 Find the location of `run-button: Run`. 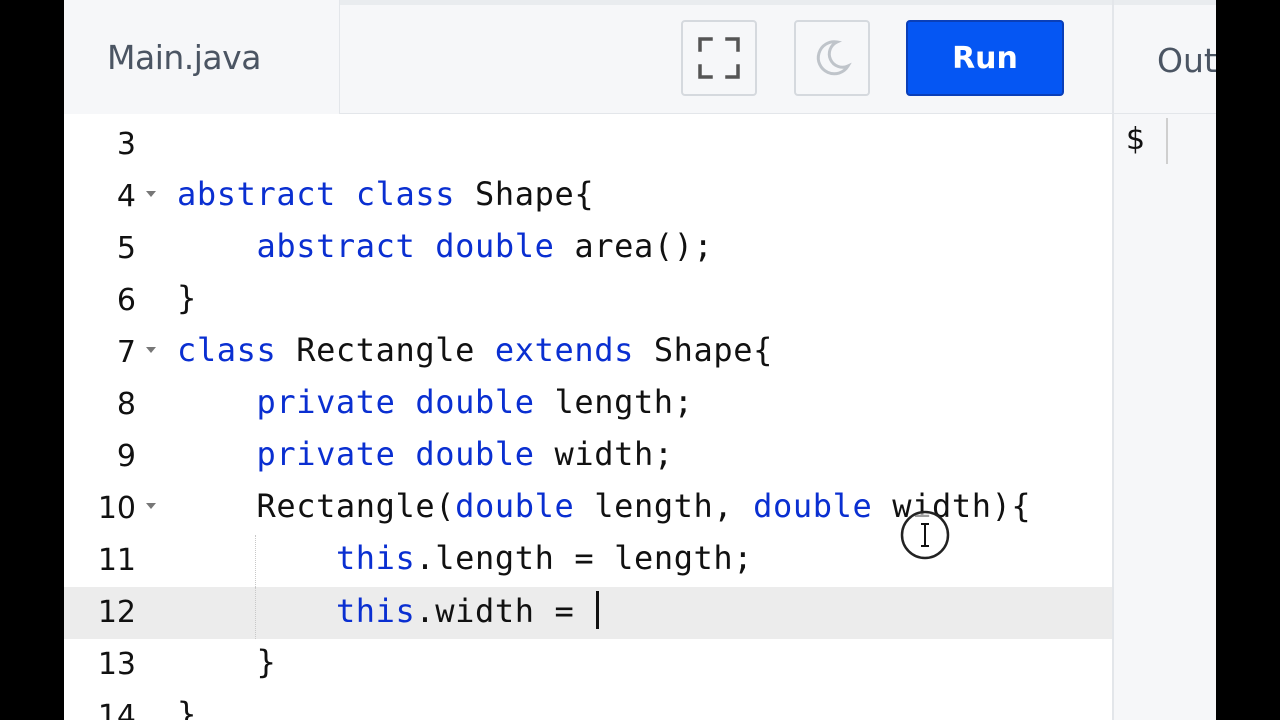

run-button: Run is located at coordinates (985, 58).